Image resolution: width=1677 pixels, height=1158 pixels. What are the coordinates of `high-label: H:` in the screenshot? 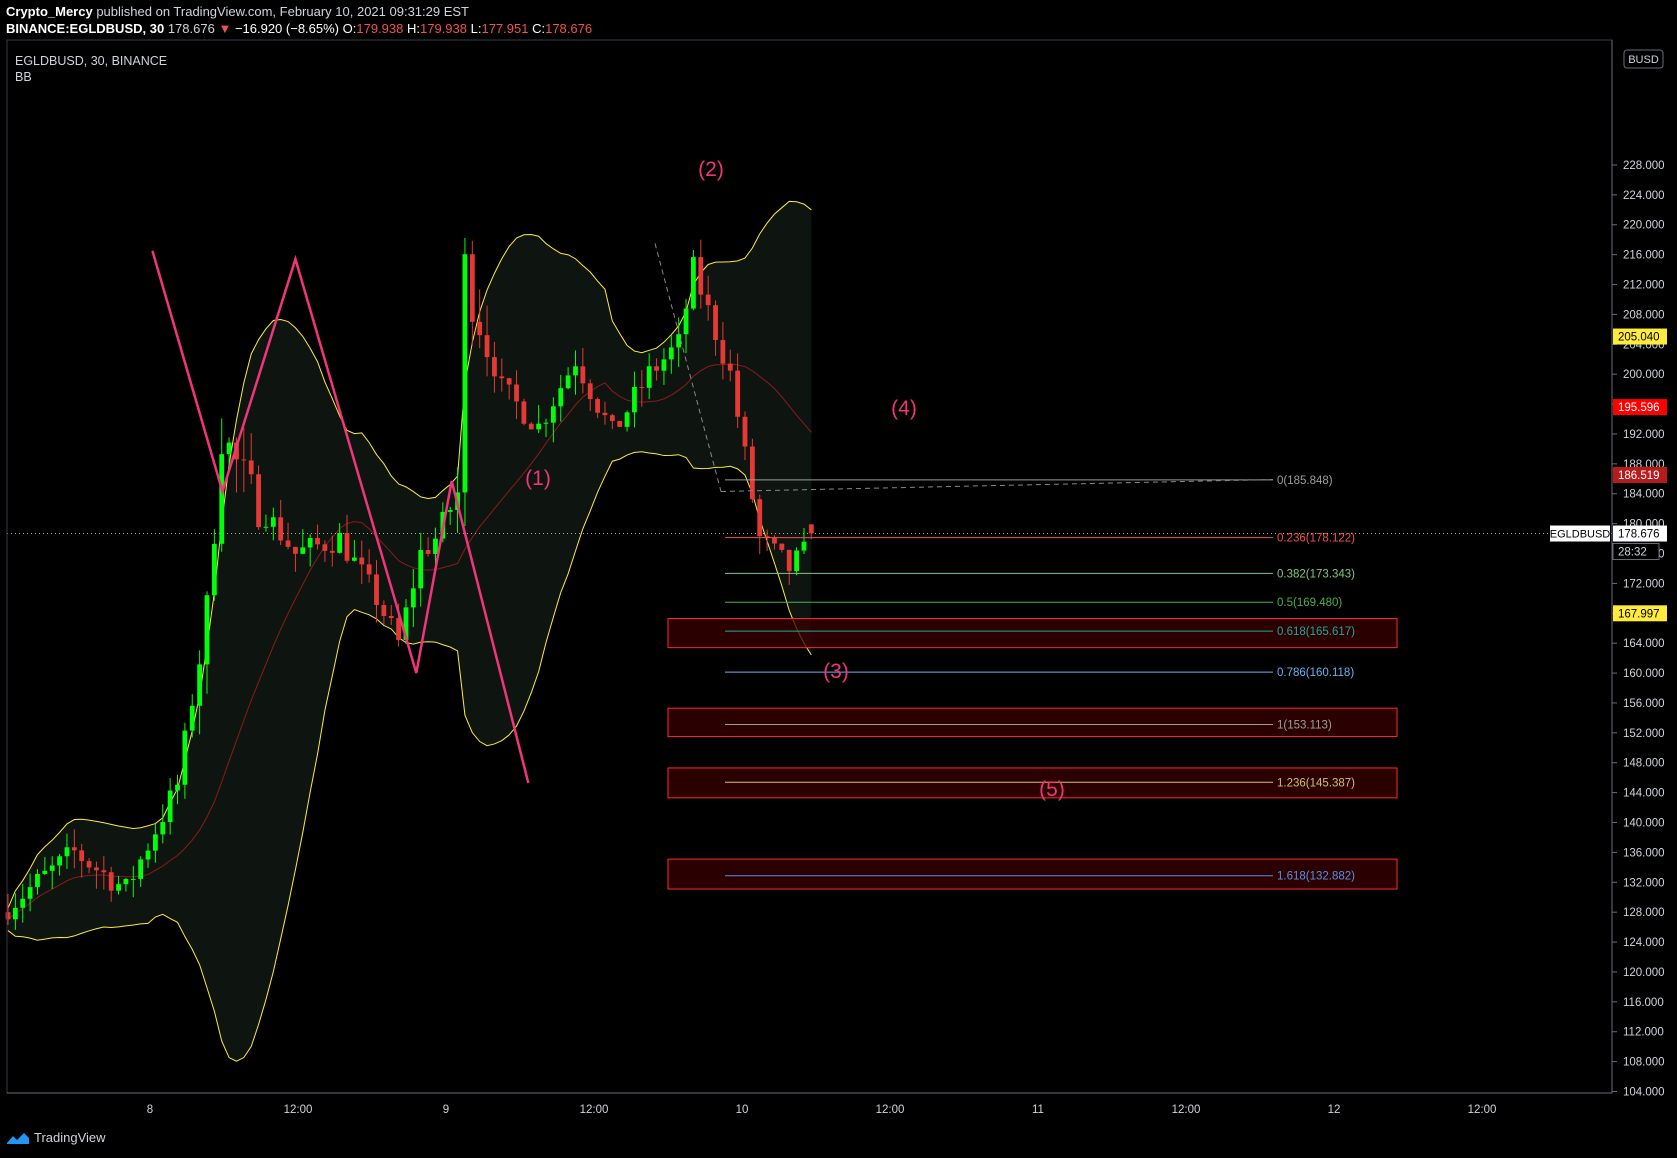 It's located at (413, 28).